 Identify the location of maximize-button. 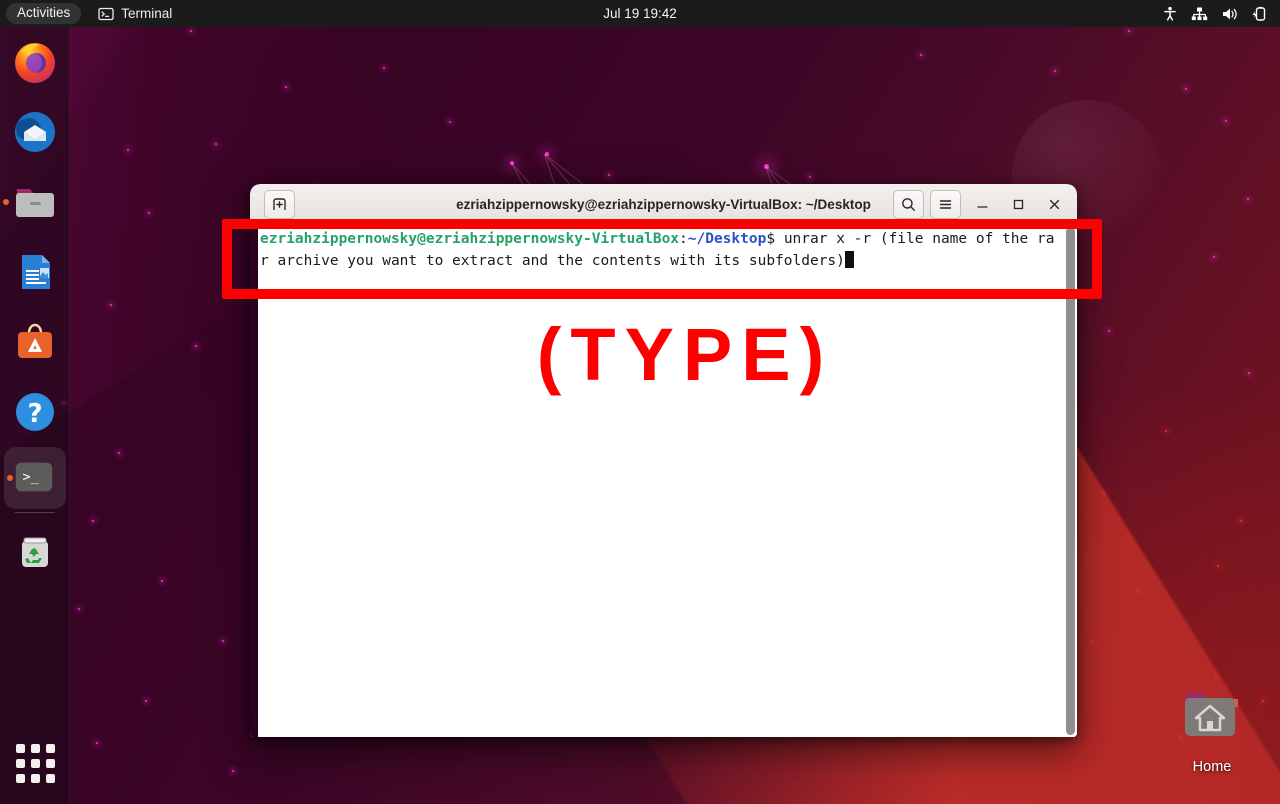
(1018, 204).